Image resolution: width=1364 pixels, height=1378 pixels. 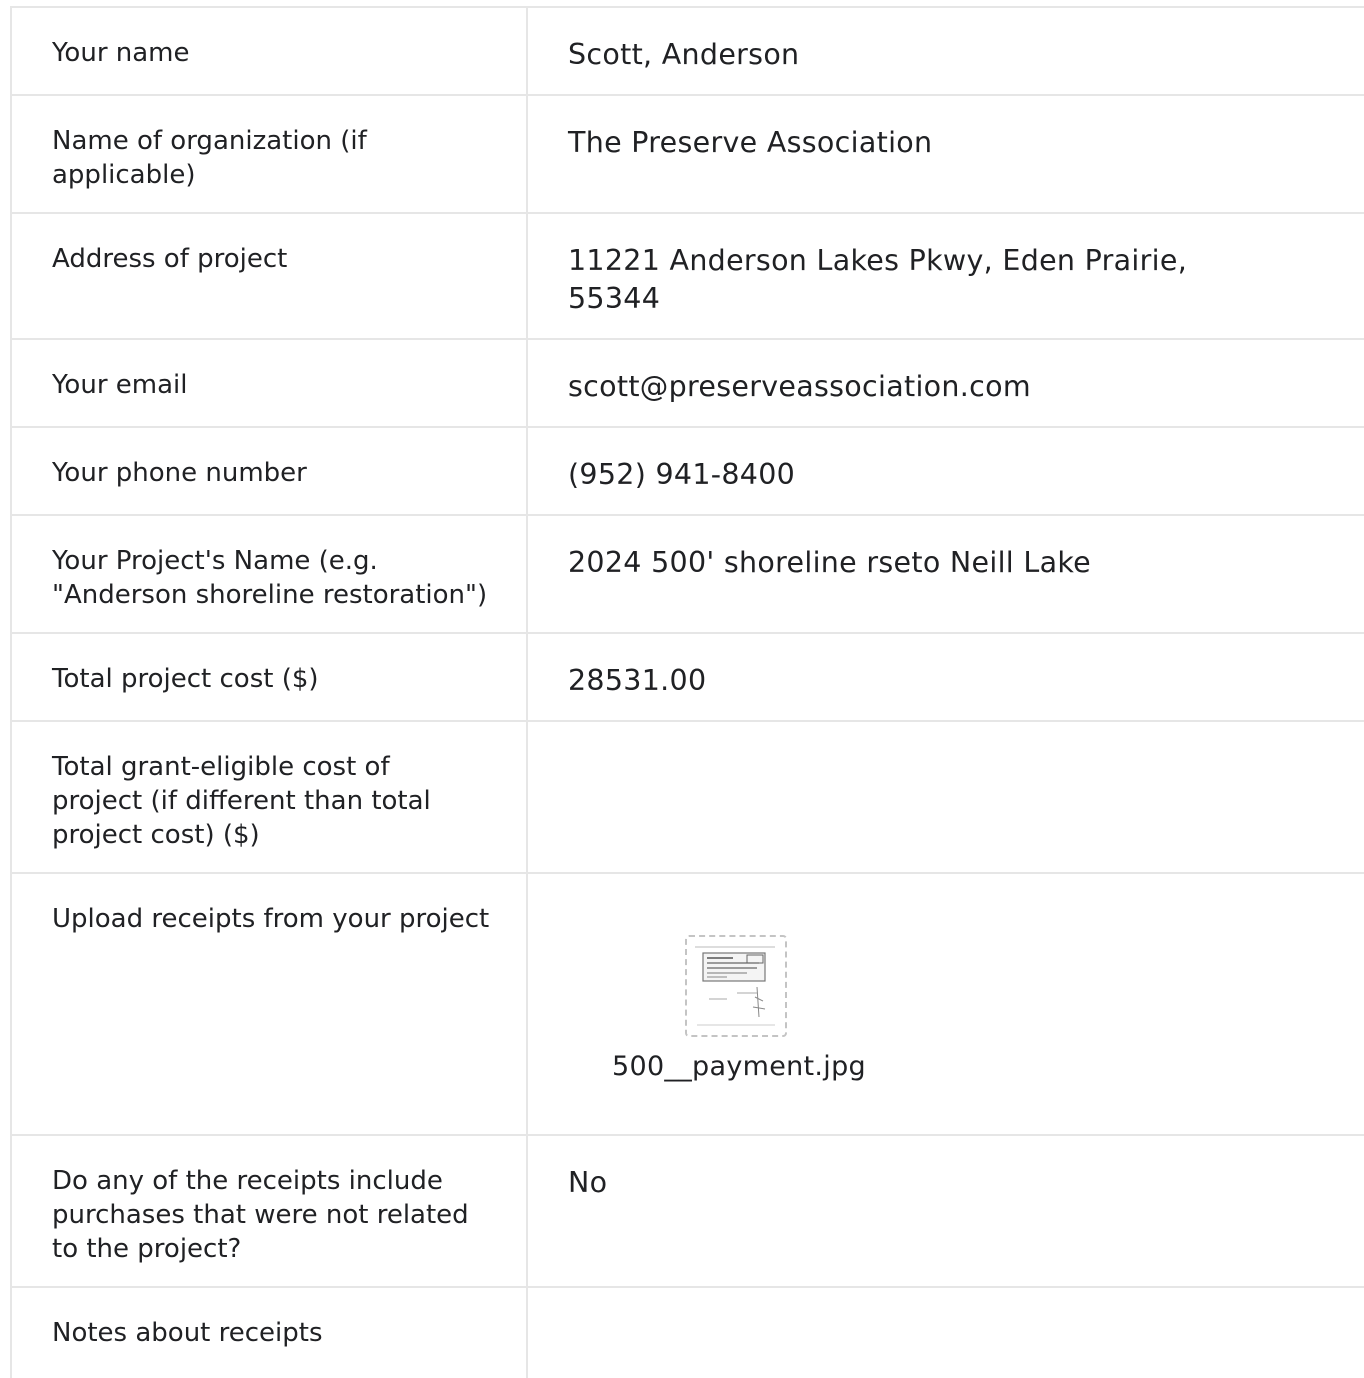 What do you see at coordinates (829, 562) in the screenshot?
I see `field-value: 2024 500' shoreline rseto Neill Lake` at bounding box center [829, 562].